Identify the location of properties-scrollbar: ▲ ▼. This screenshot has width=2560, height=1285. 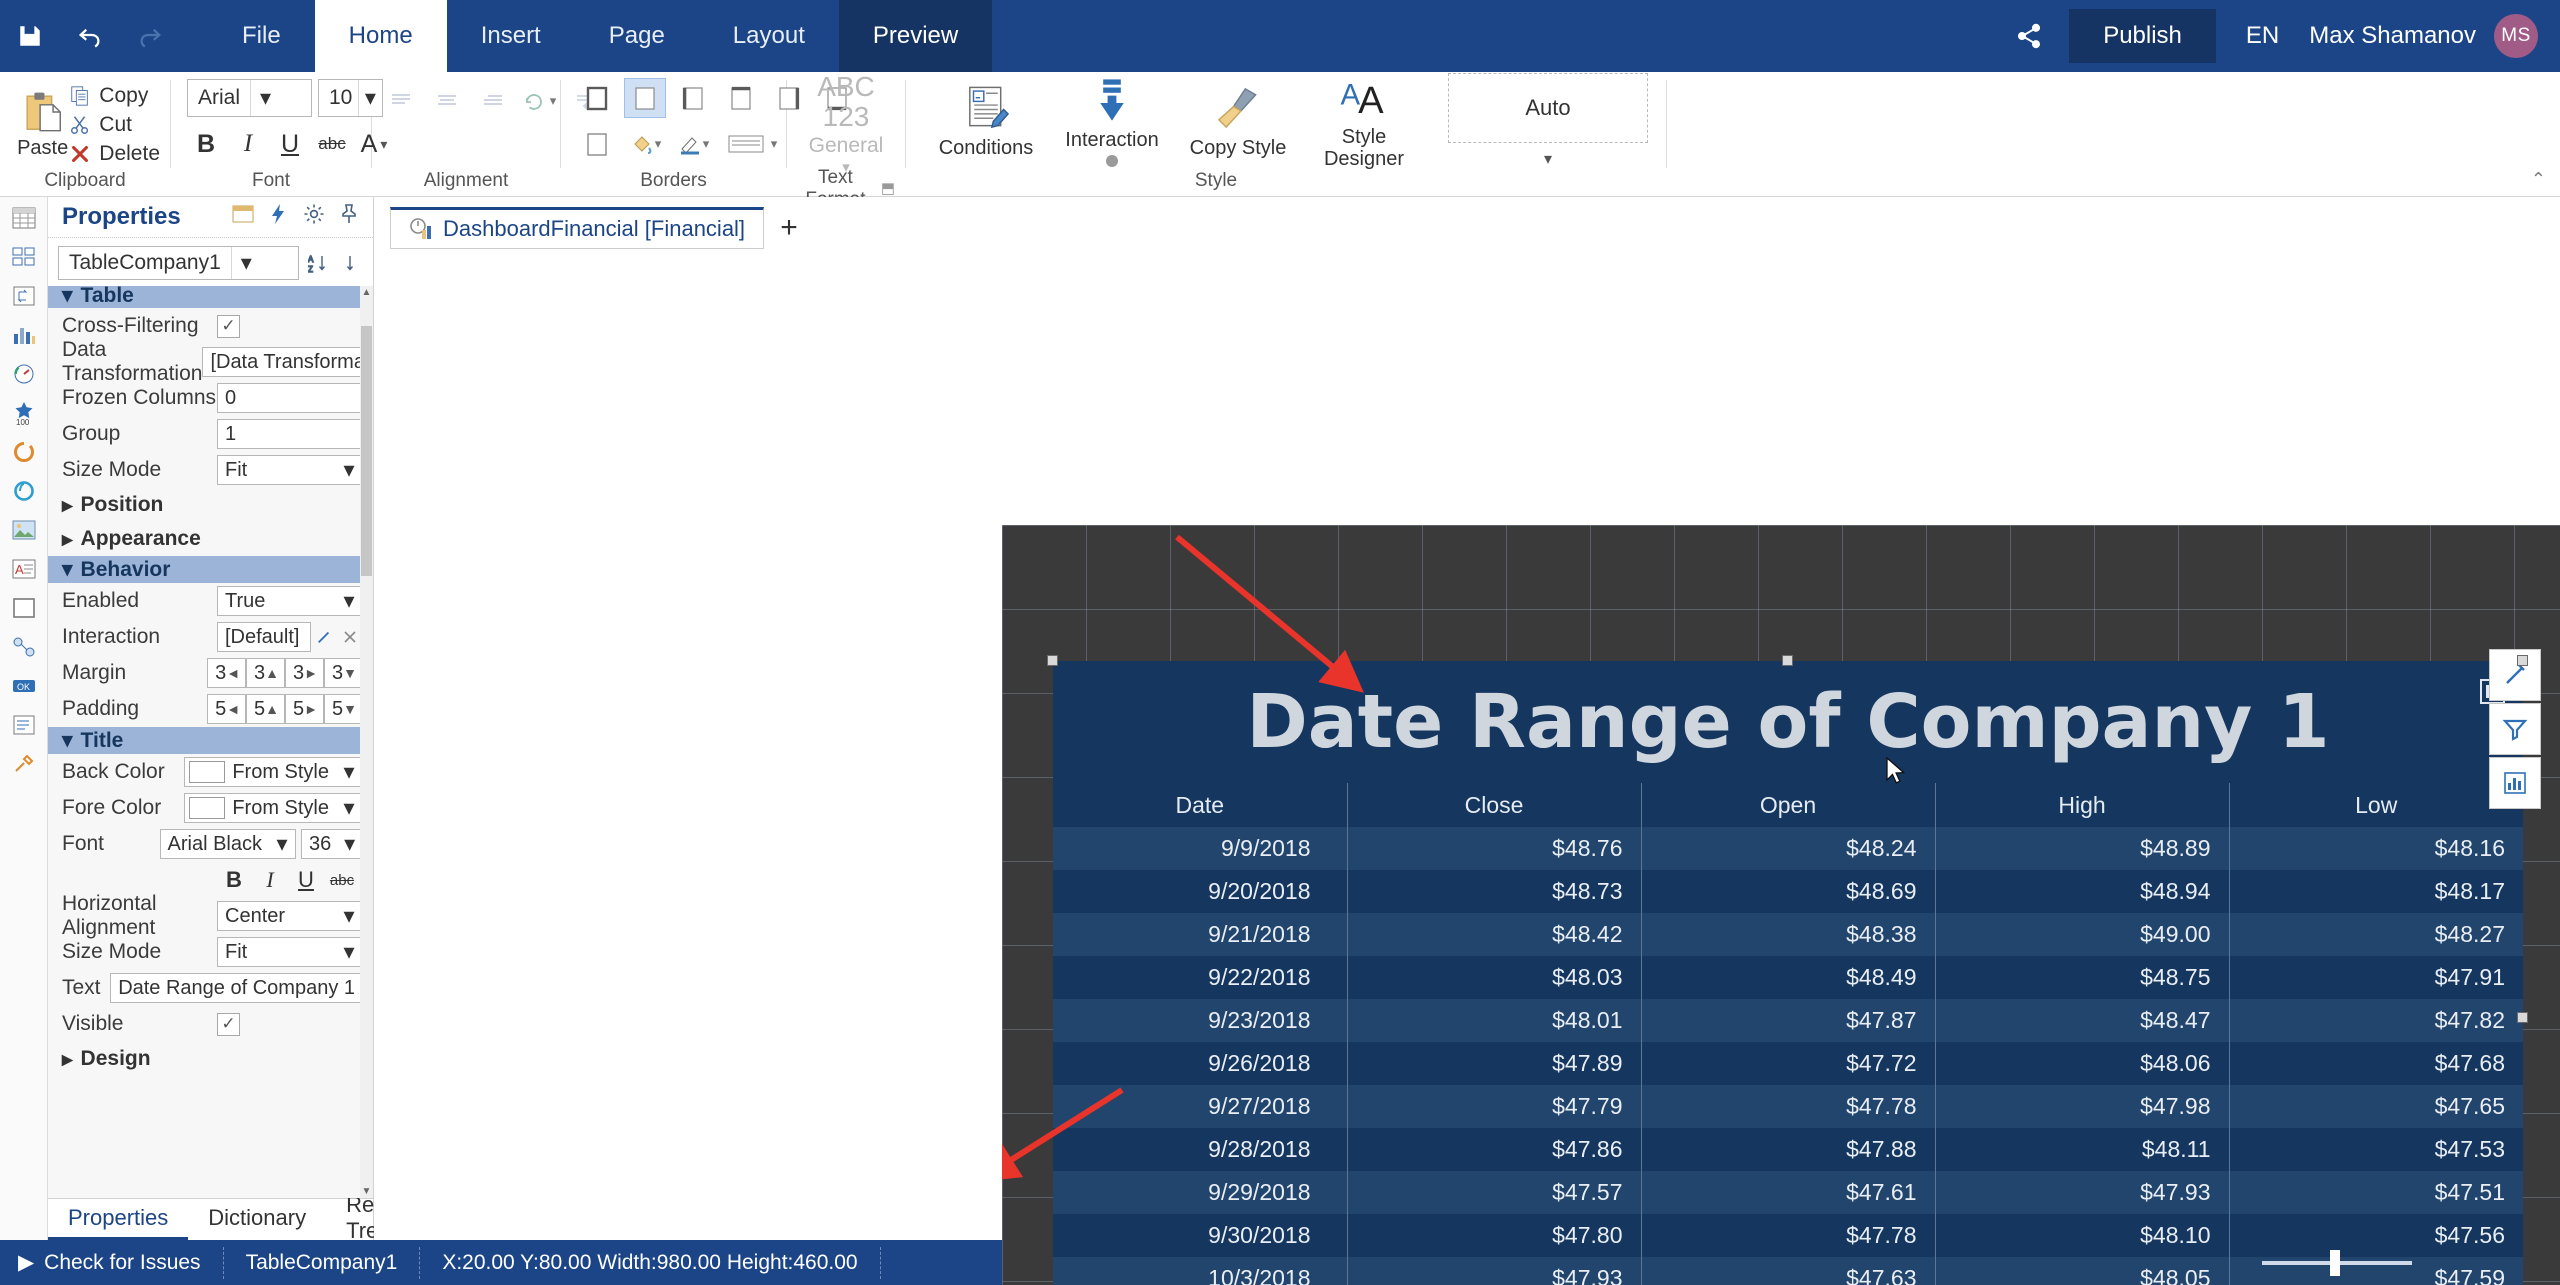
(366, 742).